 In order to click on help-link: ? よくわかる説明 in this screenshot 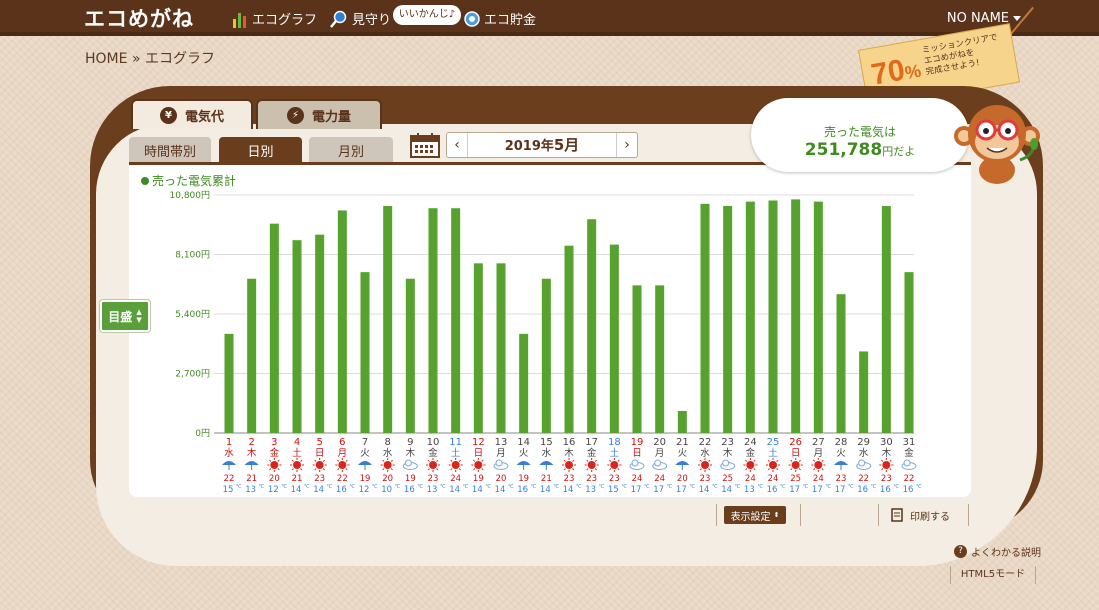, I will do `click(997, 551)`.